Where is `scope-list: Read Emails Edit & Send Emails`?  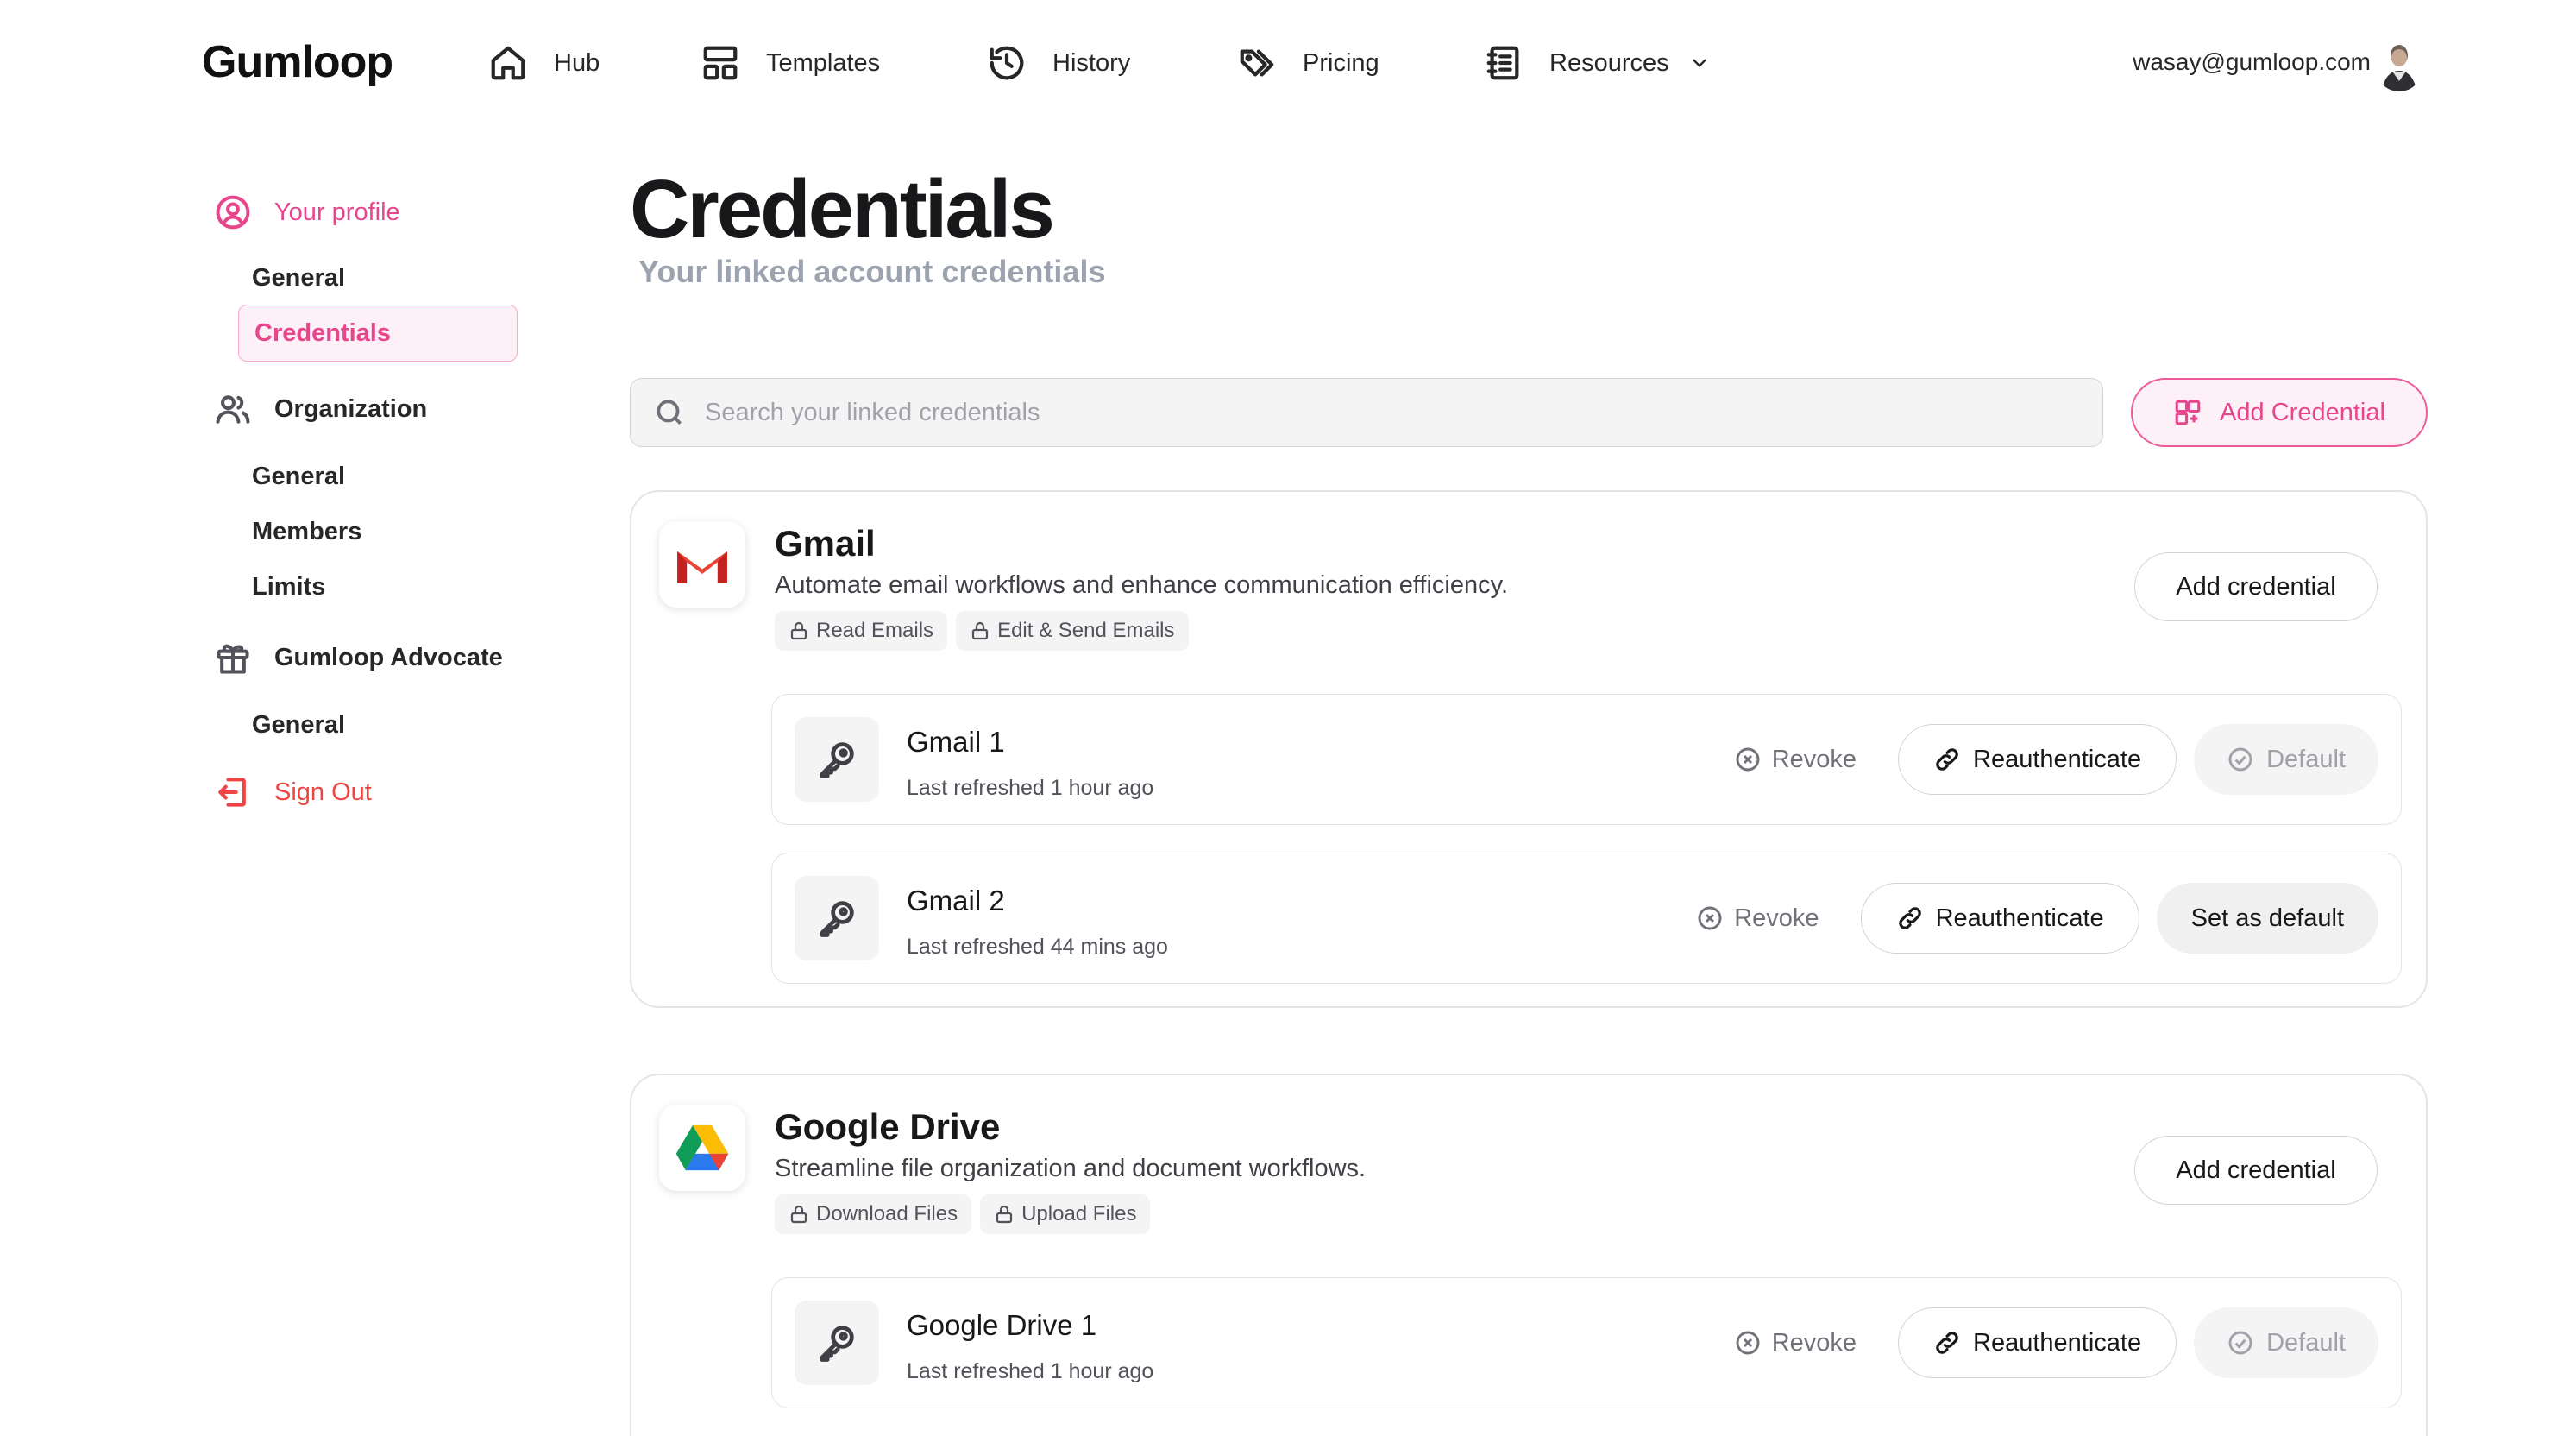
scope-list: Read Emails Edit & Send Emails is located at coordinates (982, 631).